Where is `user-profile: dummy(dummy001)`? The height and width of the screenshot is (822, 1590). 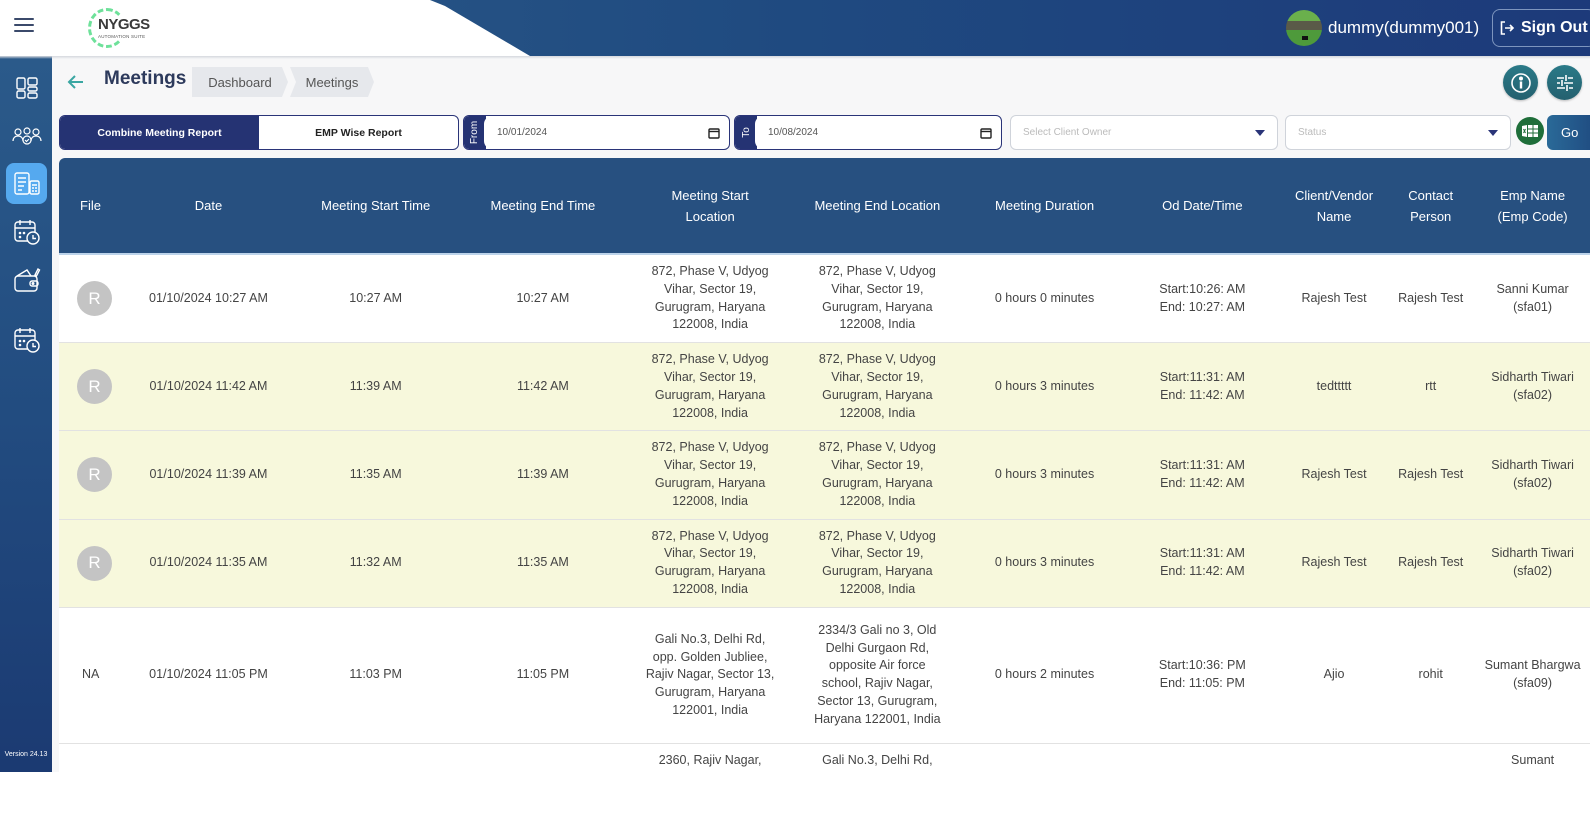 user-profile: dummy(dummy001) is located at coordinates (1382, 28).